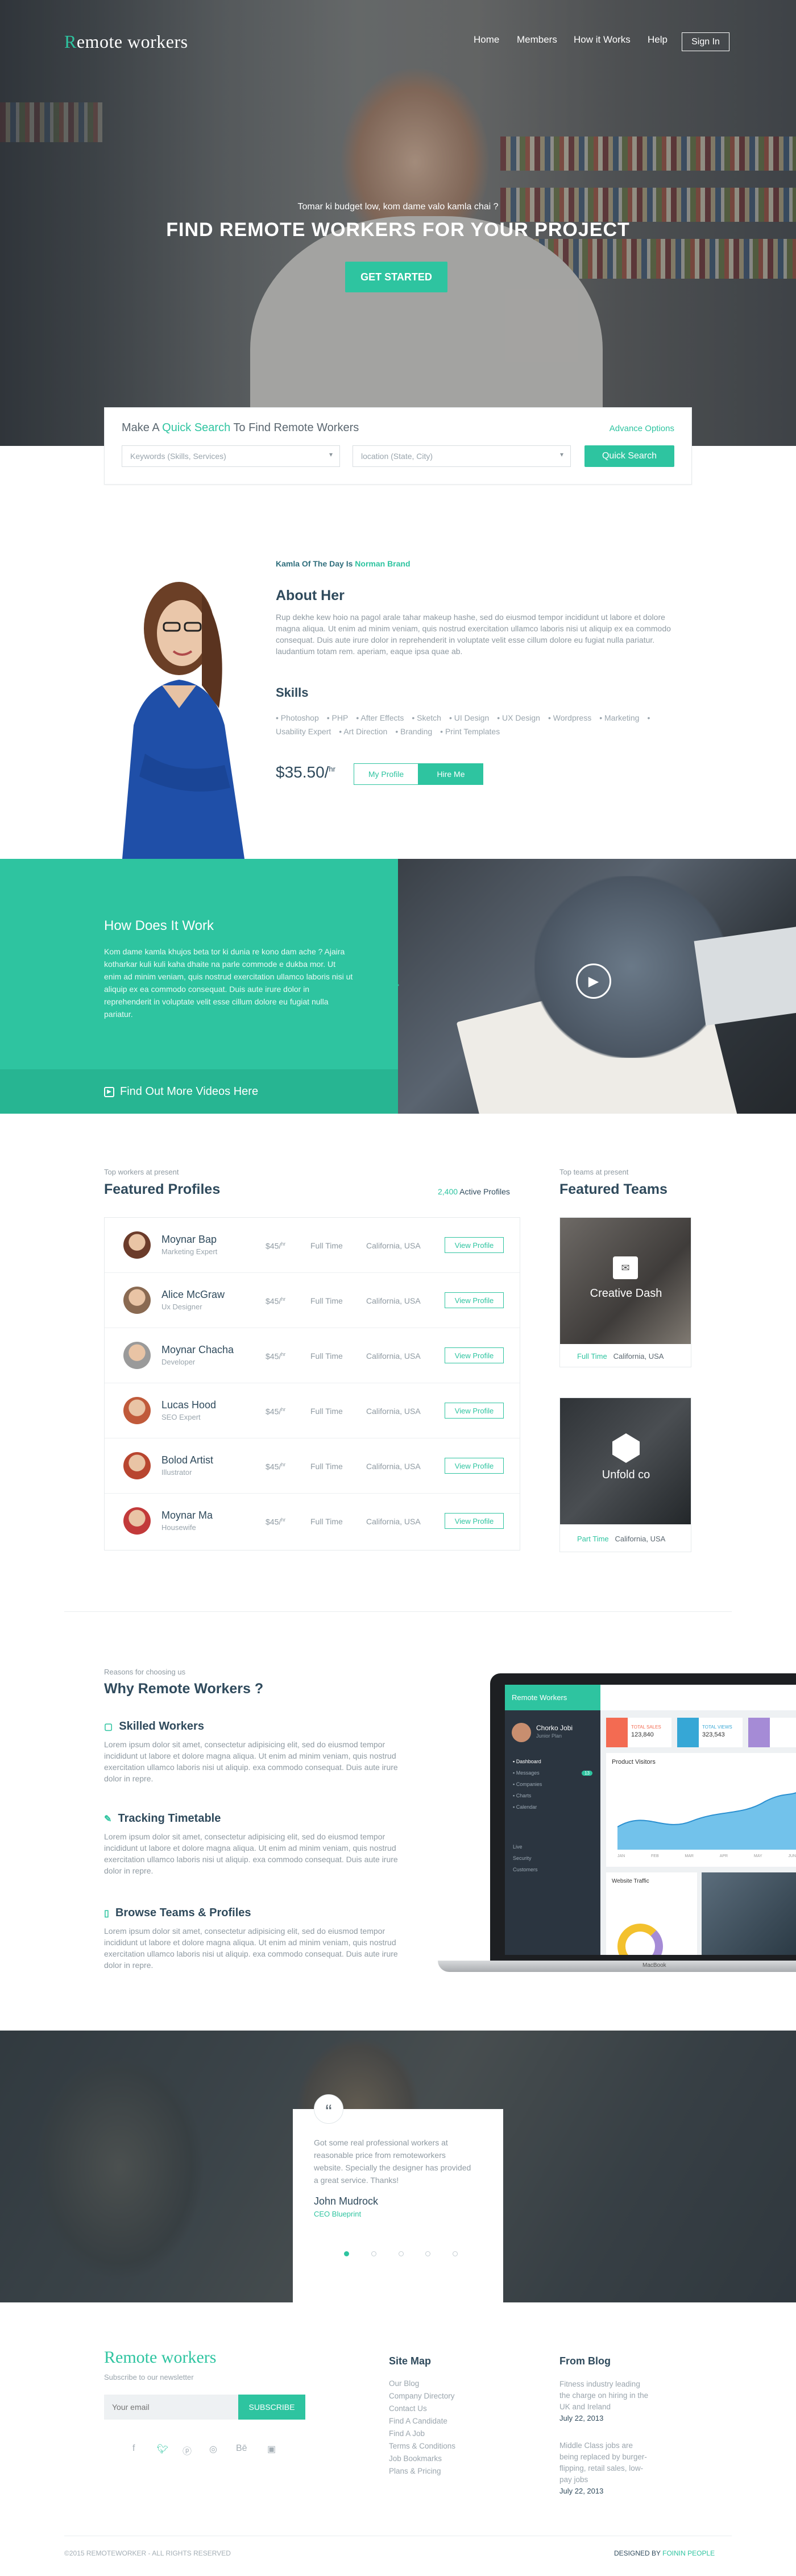 This screenshot has width=796, height=2576. I want to click on profile-name: Moynar Ma, so click(187, 1516).